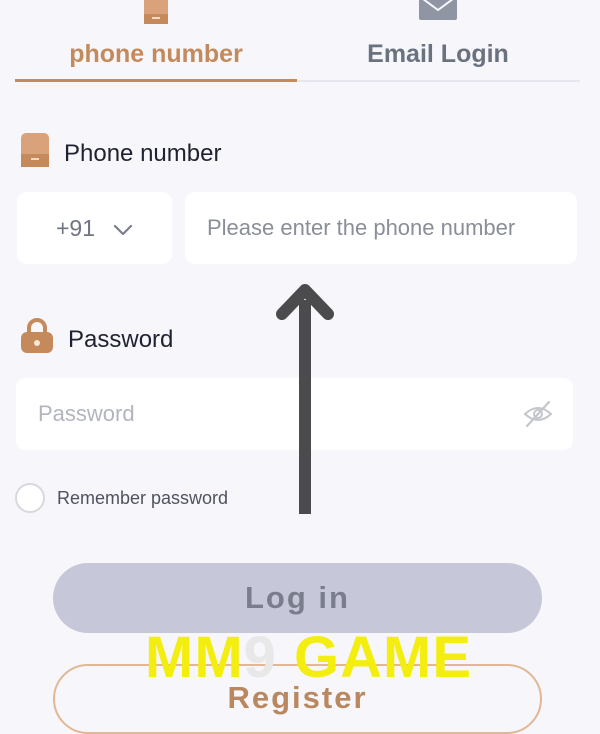  I want to click on password-label: Password, so click(121, 339).